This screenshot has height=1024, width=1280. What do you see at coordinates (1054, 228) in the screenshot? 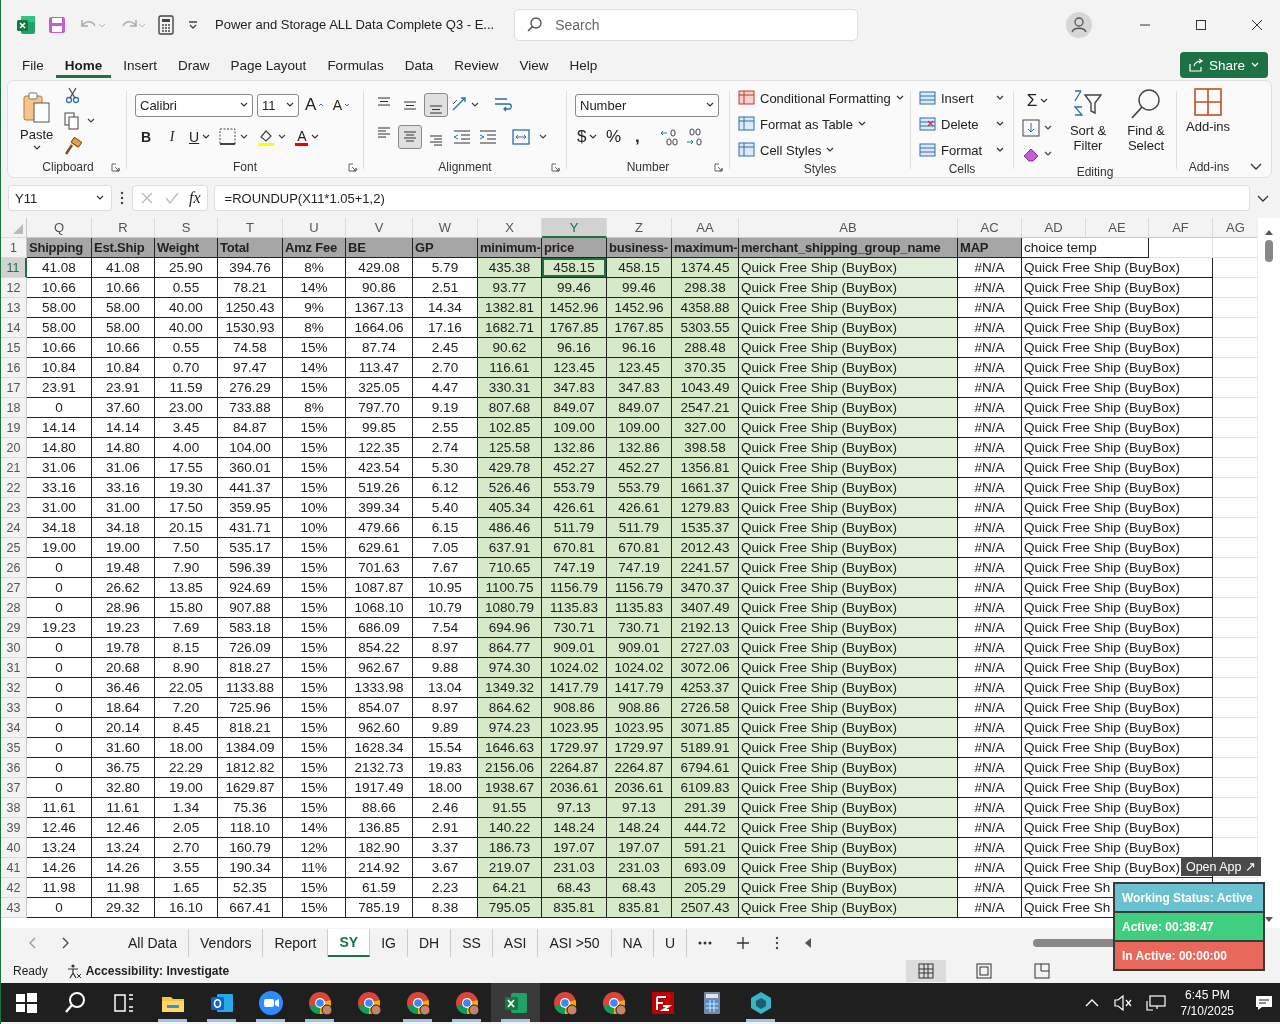
I see `column-header: AD` at bounding box center [1054, 228].